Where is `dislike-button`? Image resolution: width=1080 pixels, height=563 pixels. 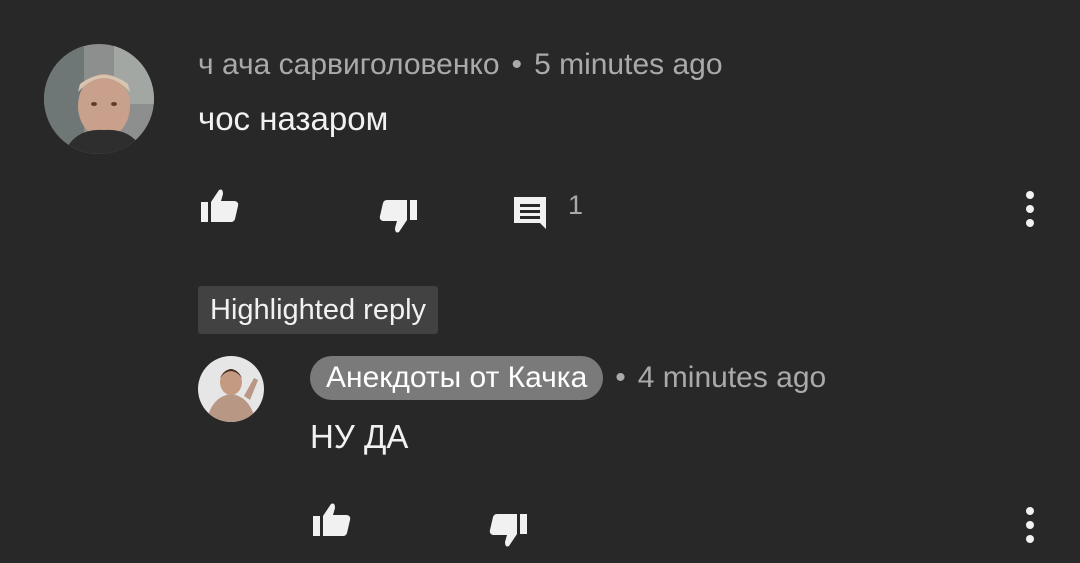 dislike-button is located at coordinates (399, 216).